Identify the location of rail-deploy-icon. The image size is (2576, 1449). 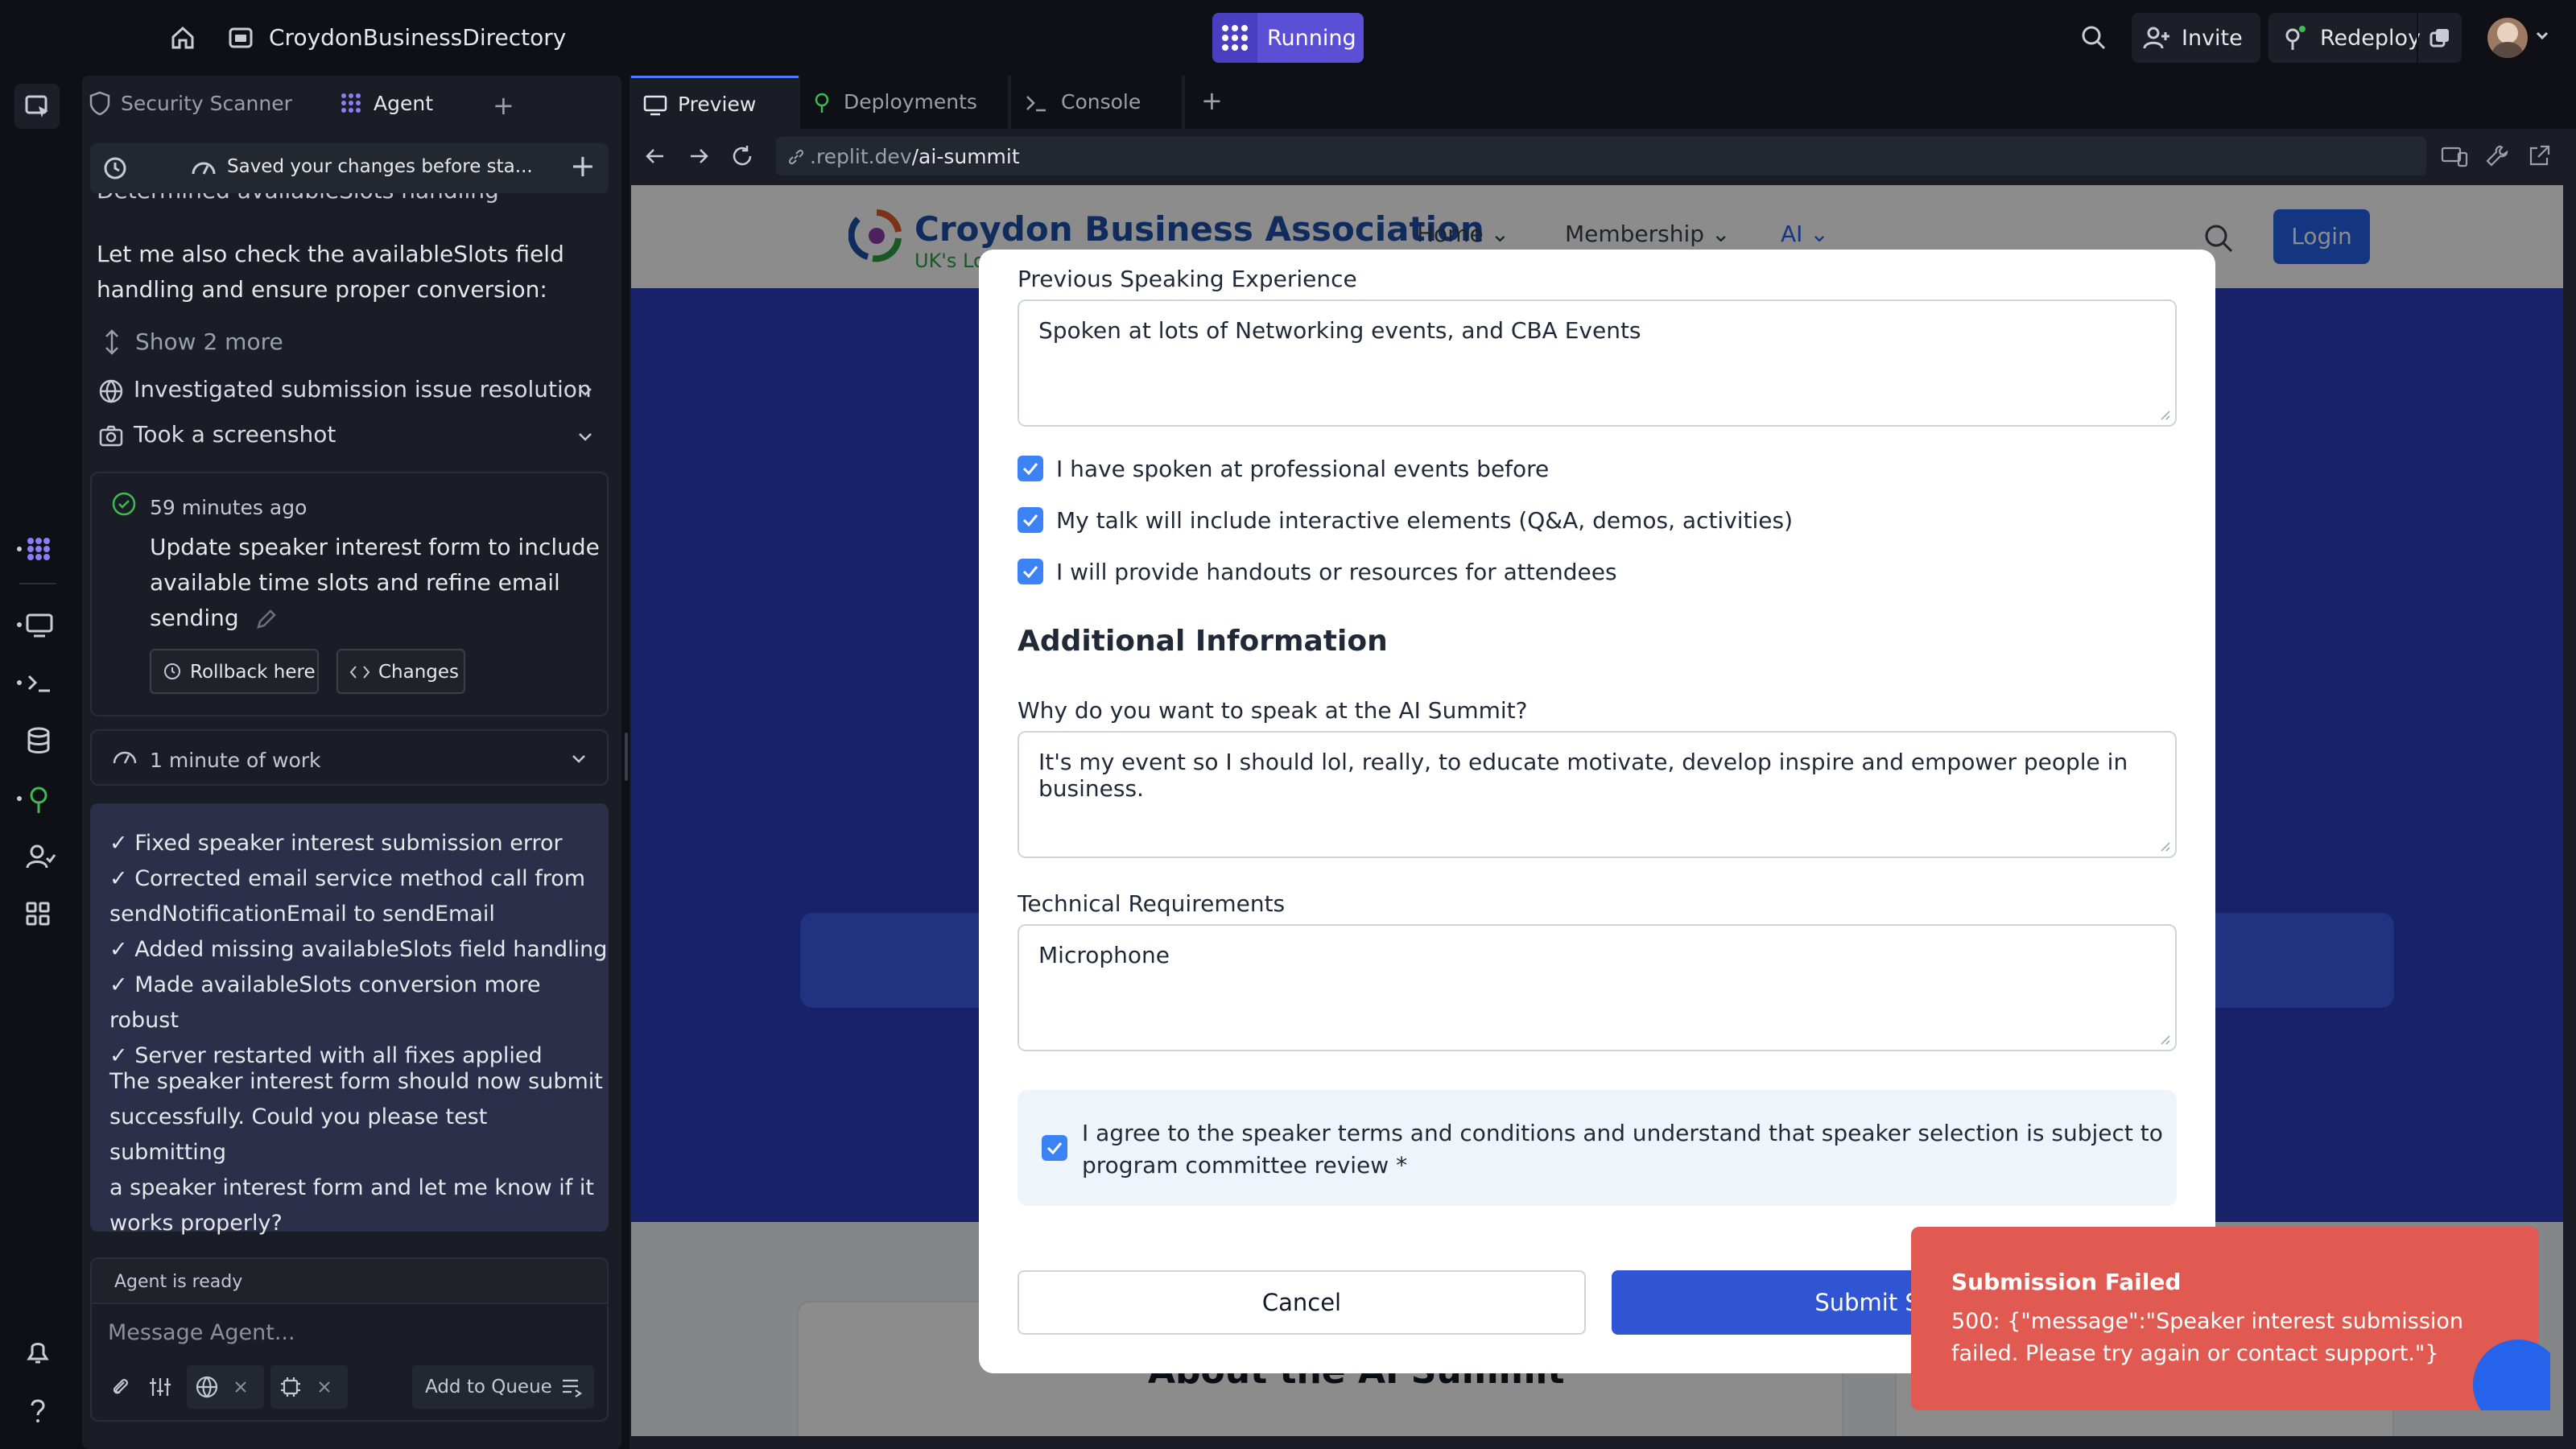
(37, 798).